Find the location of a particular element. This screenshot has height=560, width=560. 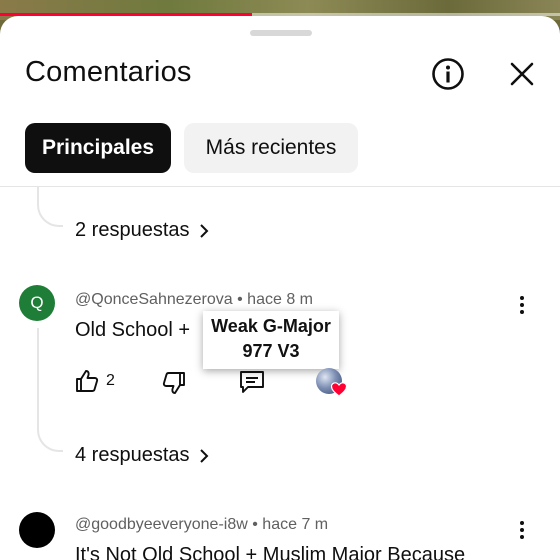

heart-icon is located at coordinates (339, 389).